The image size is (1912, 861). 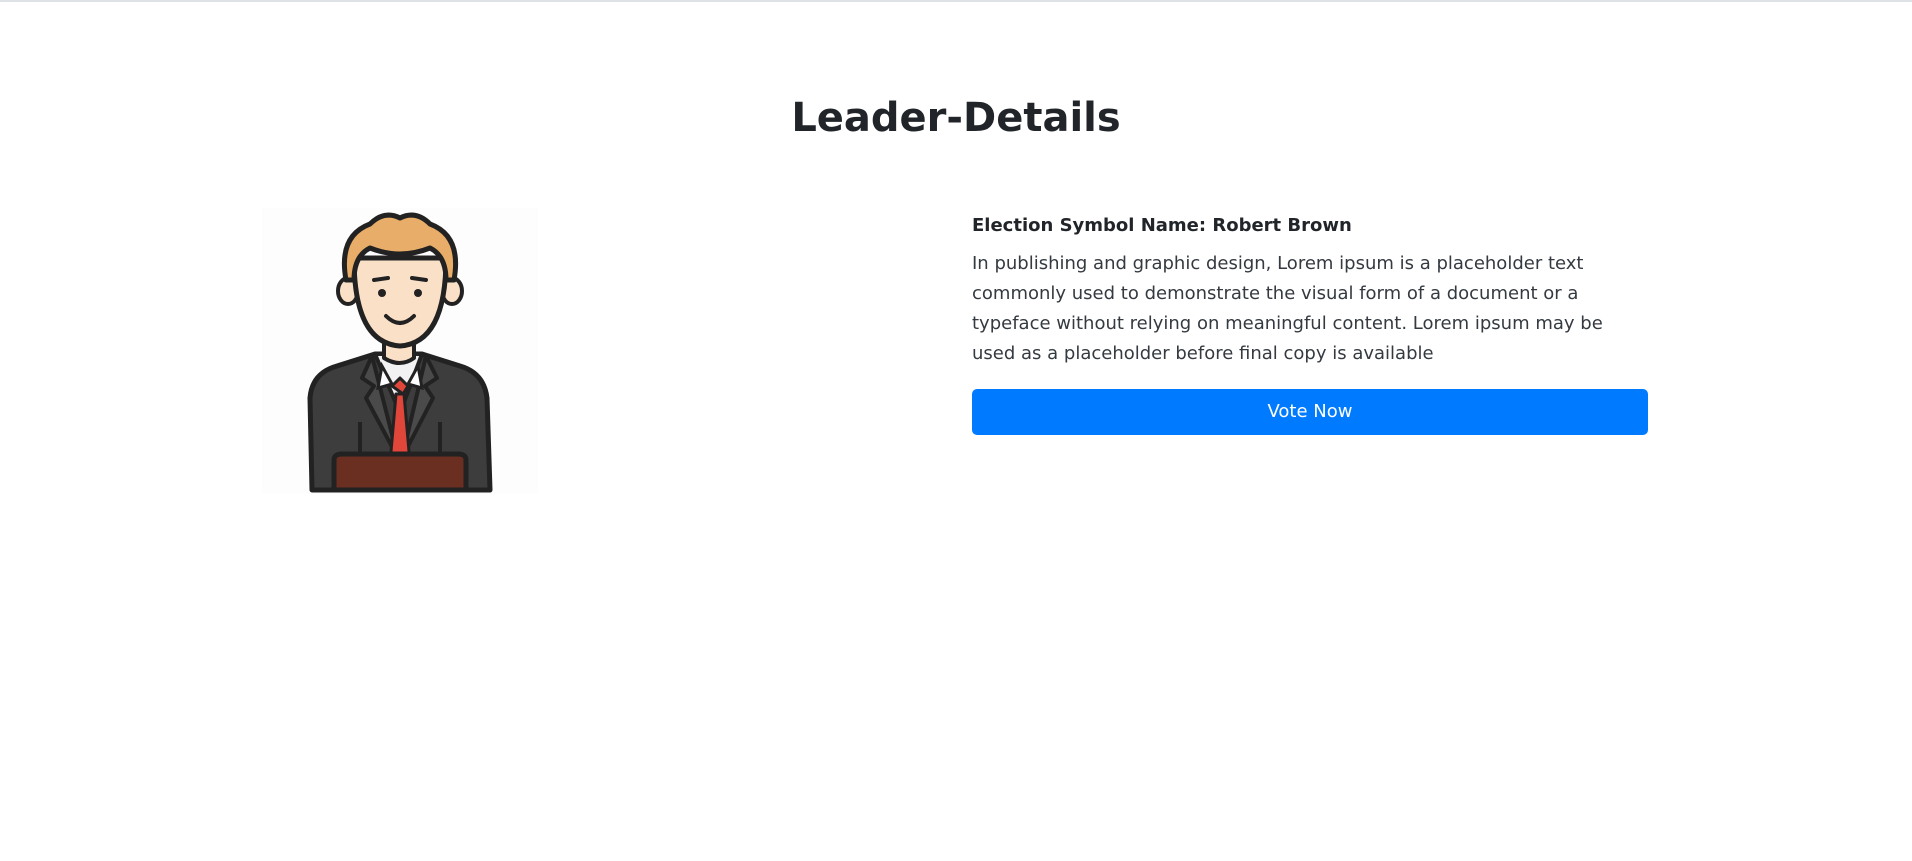 What do you see at coordinates (1162, 225) in the screenshot?
I see `election-symbol-name: Election Symbol Name: Robert Brown` at bounding box center [1162, 225].